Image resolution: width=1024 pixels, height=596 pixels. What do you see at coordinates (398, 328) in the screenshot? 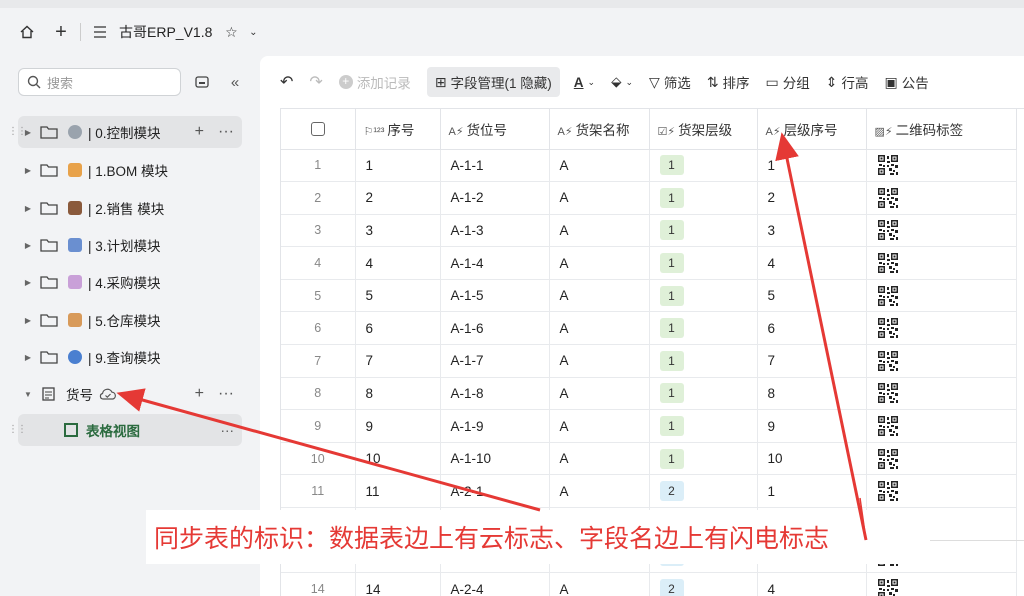
I see `cell-seq: 6` at bounding box center [398, 328].